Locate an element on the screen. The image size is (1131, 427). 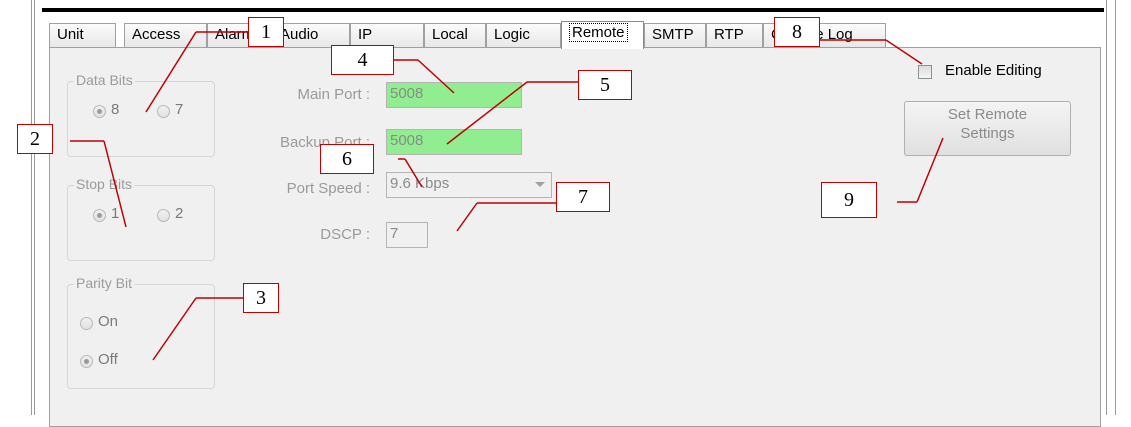
callout-7: 7 is located at coordinates (583, 197).